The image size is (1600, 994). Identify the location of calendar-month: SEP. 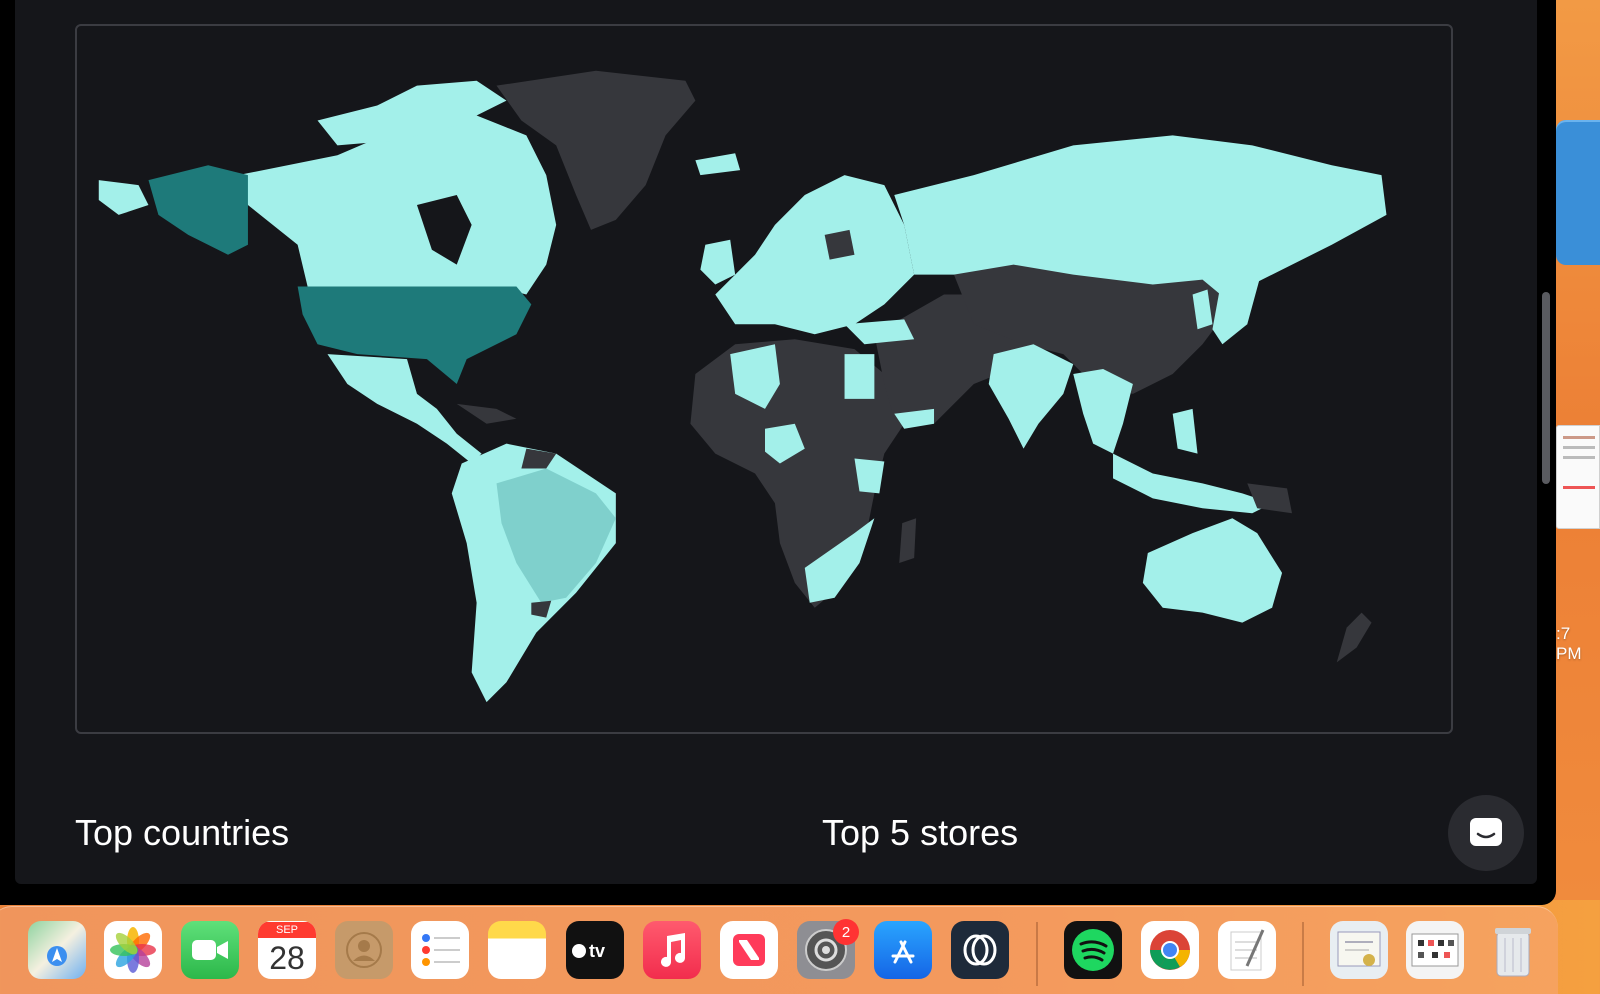
(287, 930).